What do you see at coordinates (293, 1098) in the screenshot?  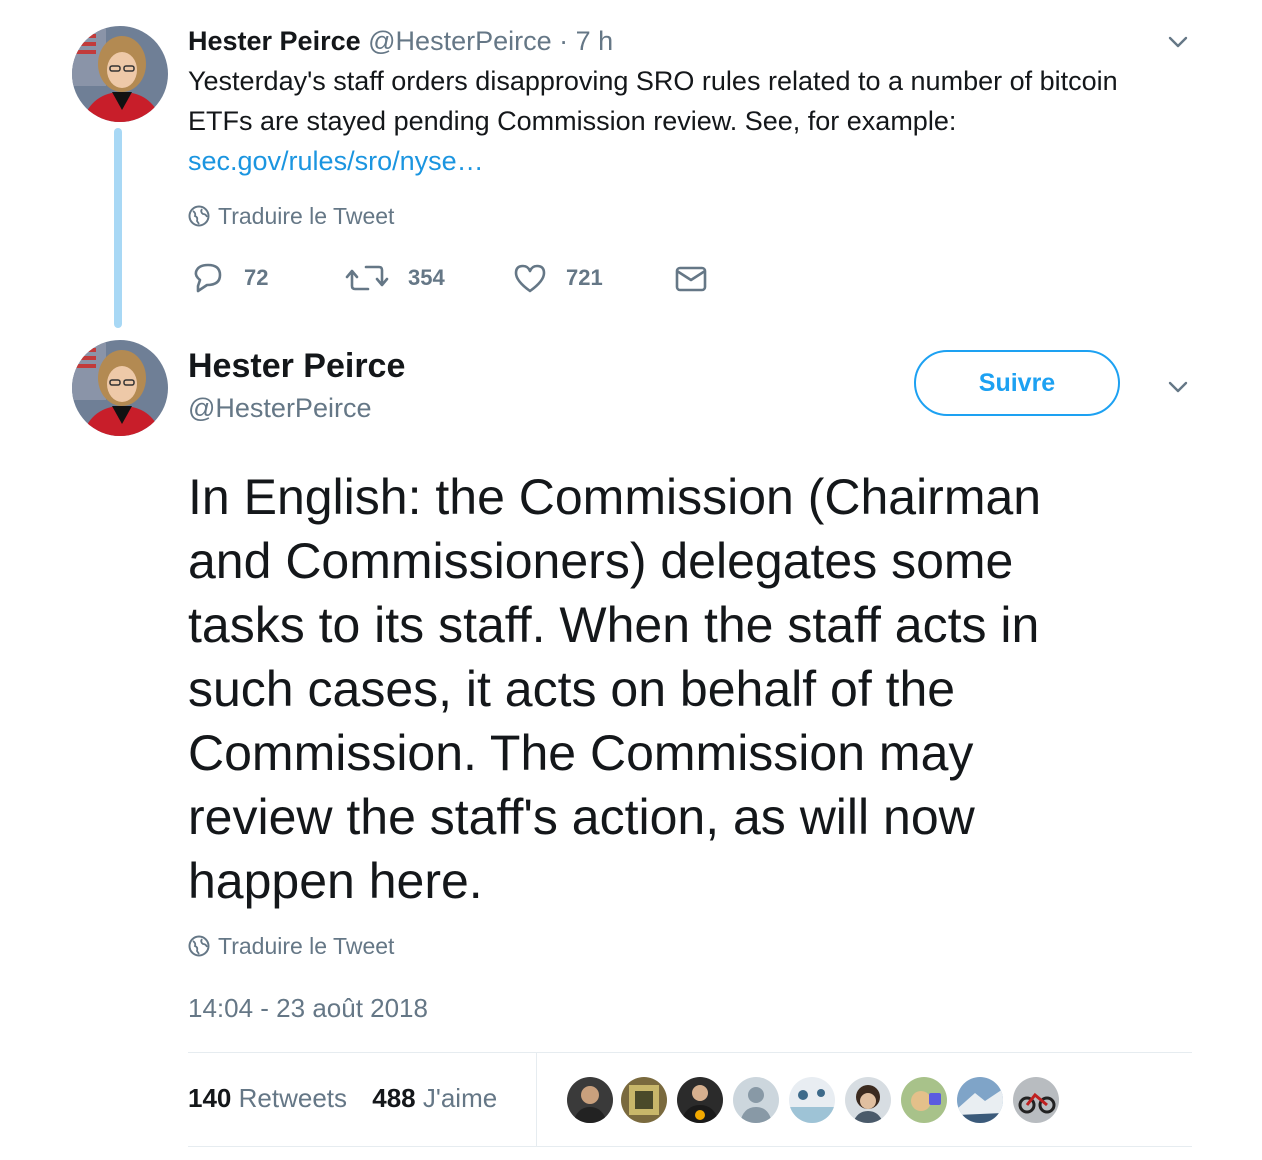 I see `retweets-label: Retweets` at bounding box center [293, 1098].